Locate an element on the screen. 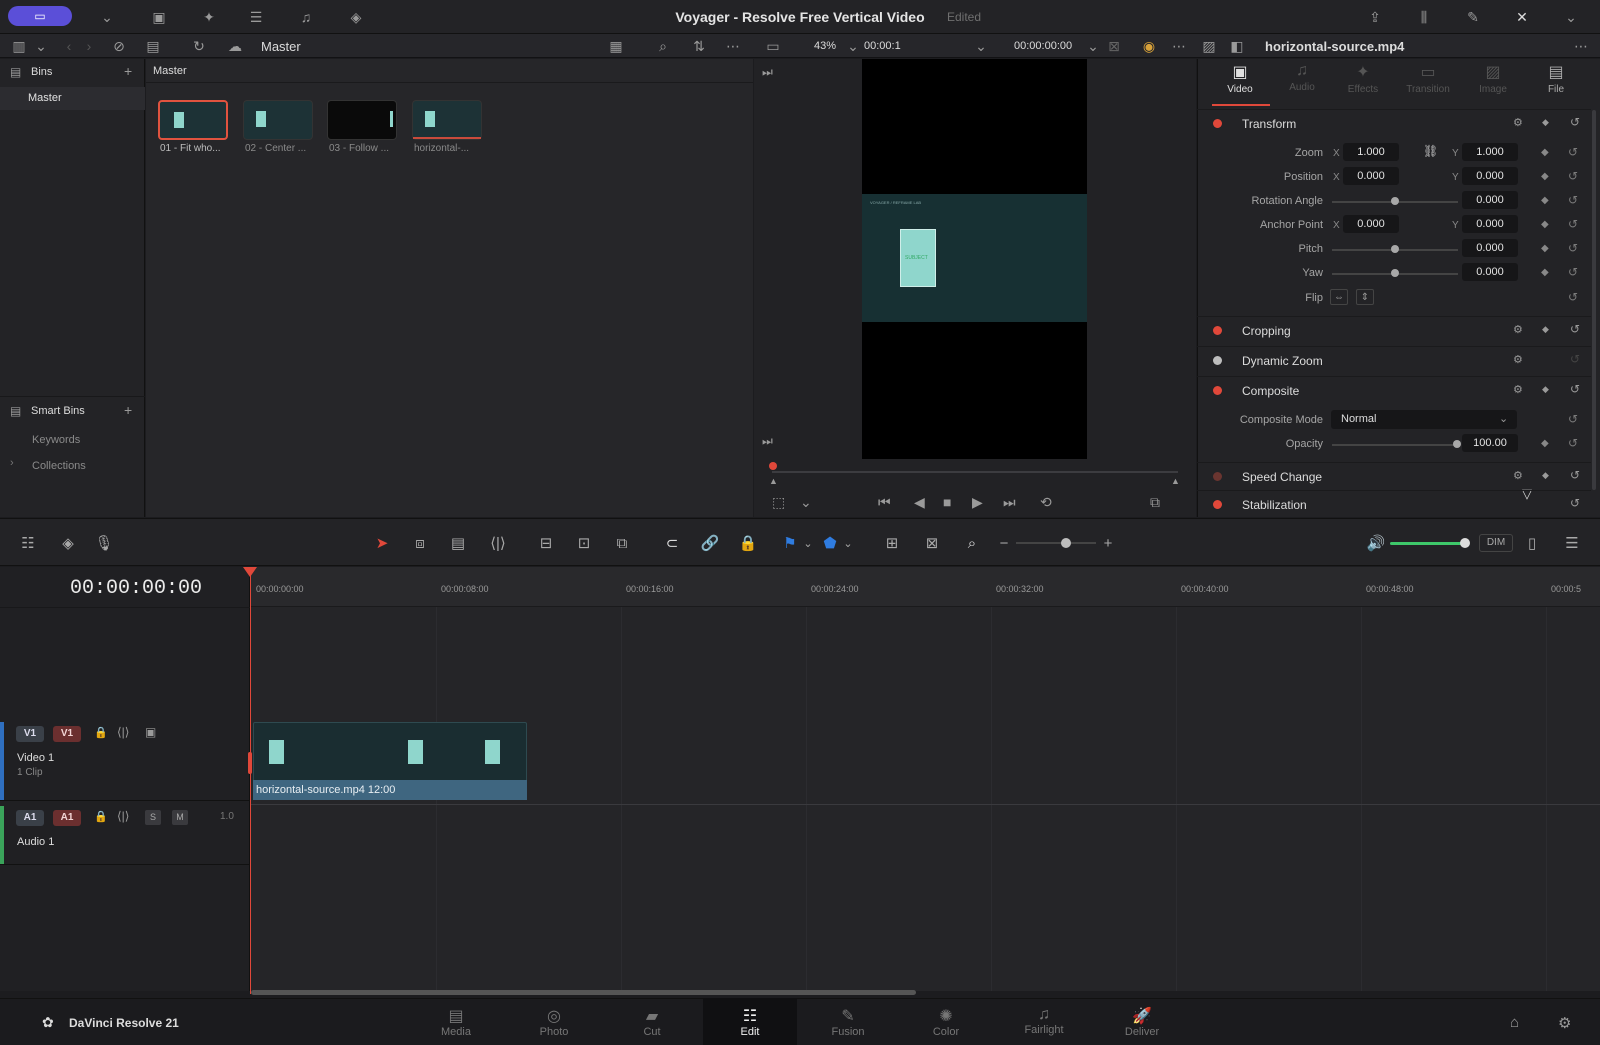 The height and width of the screenshot is (1045, 1600). audio-track-name: Audio 1 is located at coordinates (35, 842).